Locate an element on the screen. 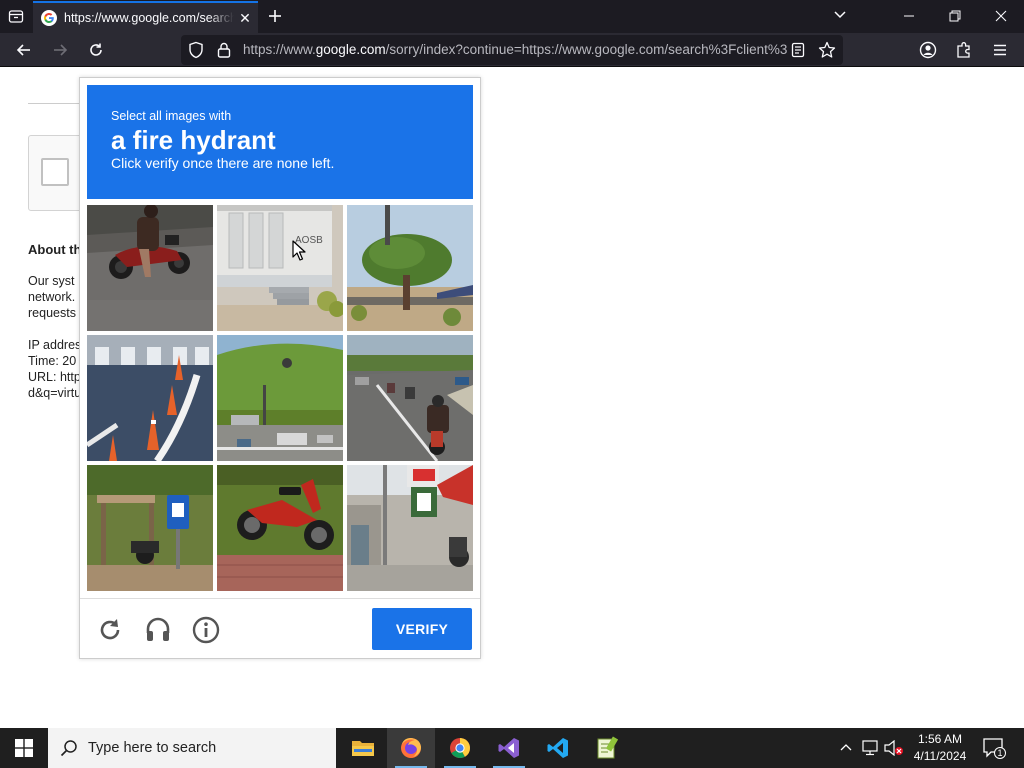 Image resolution: width=1024 pixels, height=768 pixels. restore-button is located at coordinates (955, 16).